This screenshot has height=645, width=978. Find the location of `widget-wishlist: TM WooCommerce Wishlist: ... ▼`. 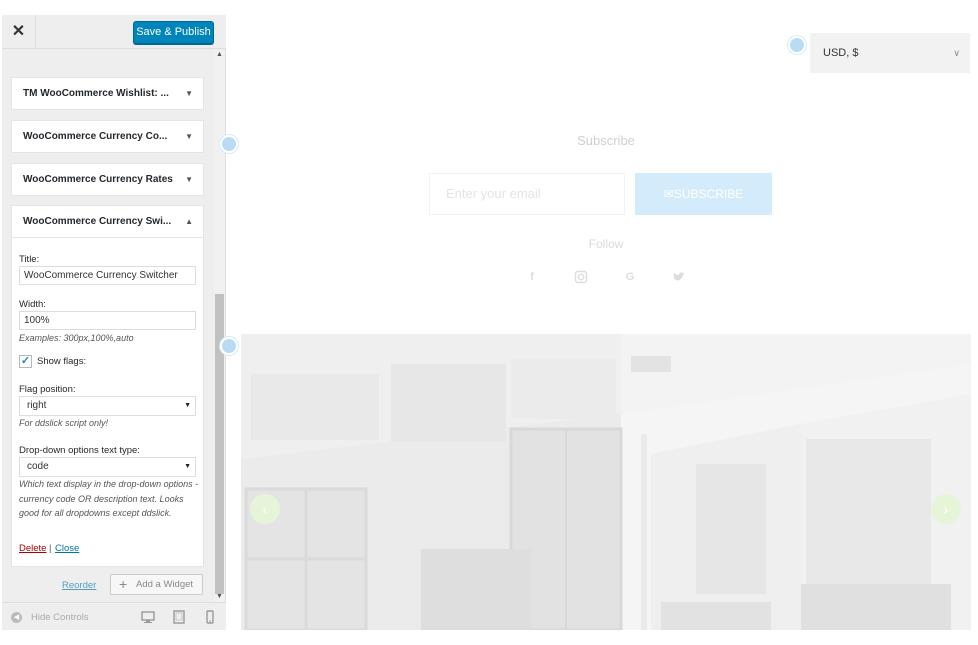

widget-wishlist: TM WooCommerce Wishlist: ... ▼ is located at coordinates (107, 93).